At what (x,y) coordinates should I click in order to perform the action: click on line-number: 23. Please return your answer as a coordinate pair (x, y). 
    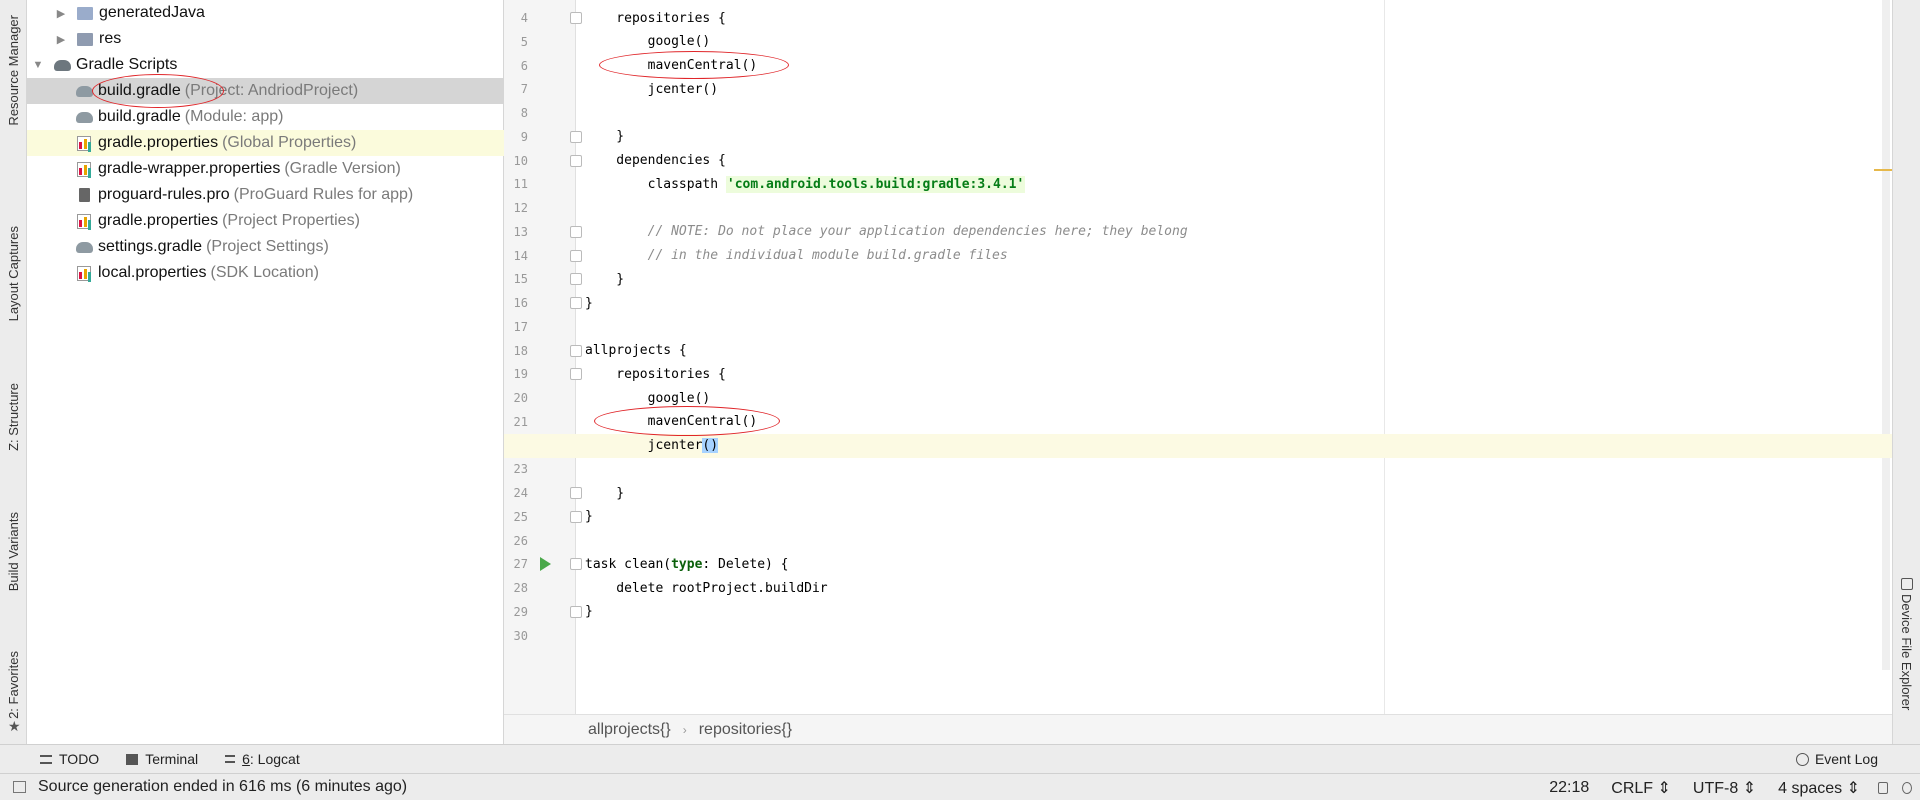
    Looking at the image, I should click on (520, 469).